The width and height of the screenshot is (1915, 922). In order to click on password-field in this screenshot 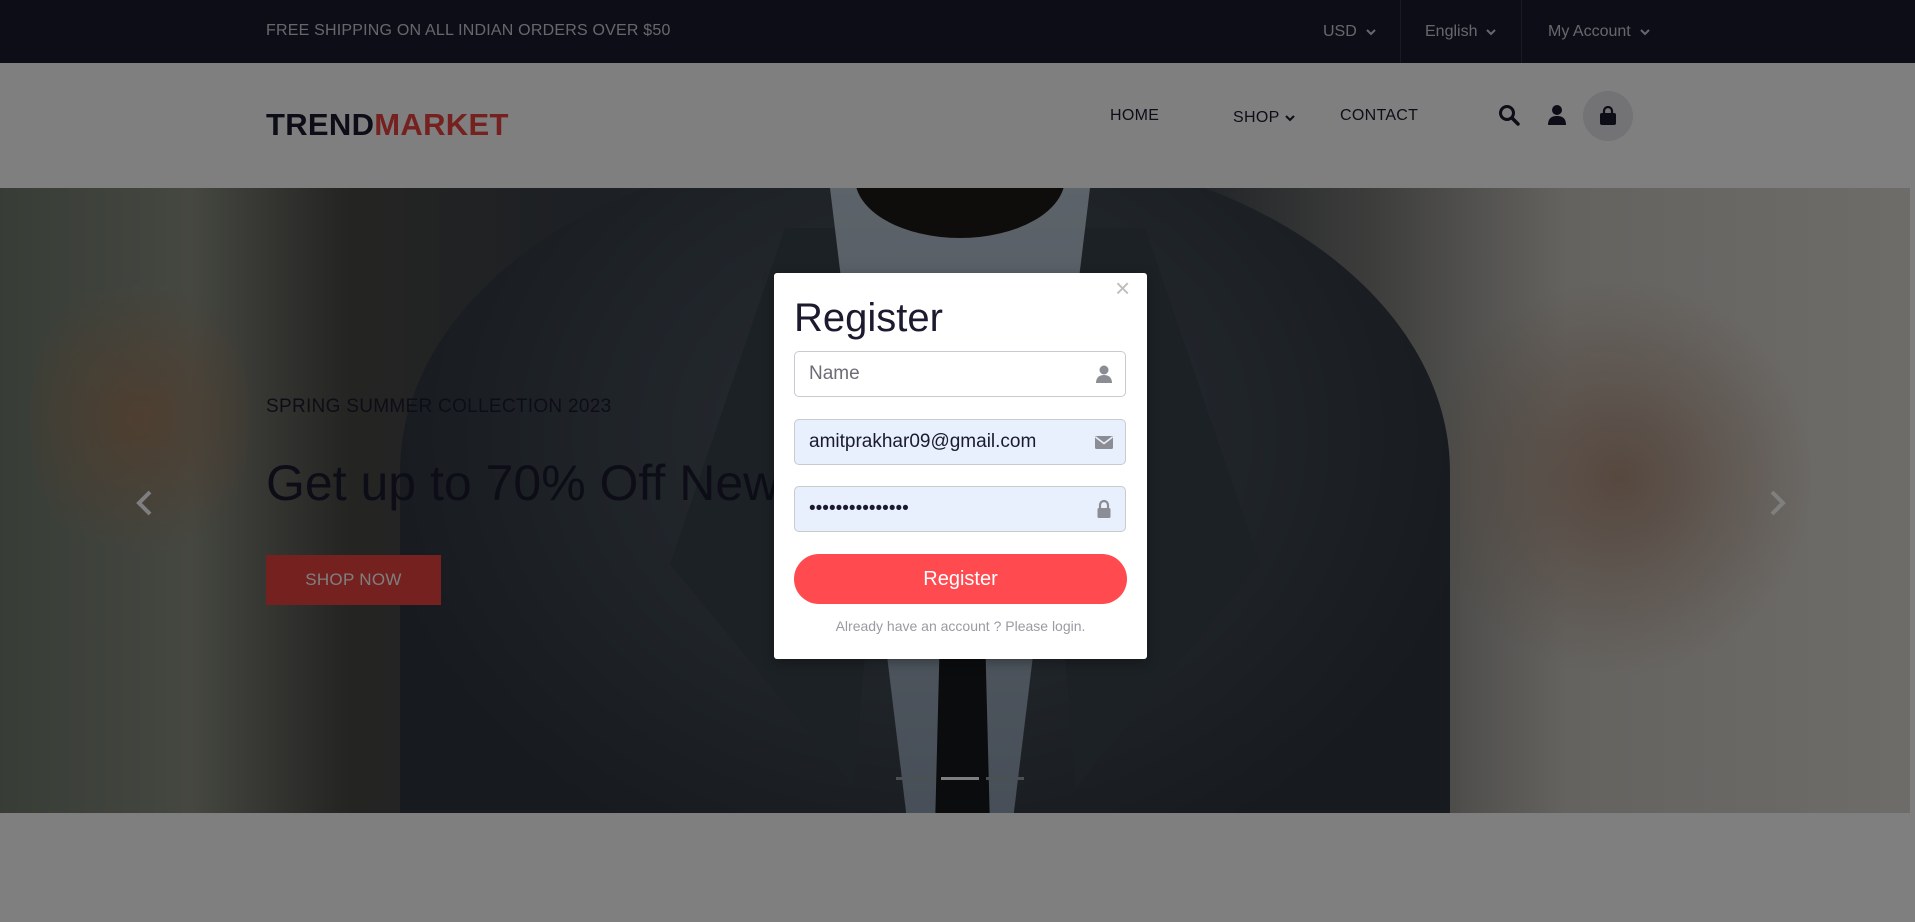, I will do `click(960, 509)`.